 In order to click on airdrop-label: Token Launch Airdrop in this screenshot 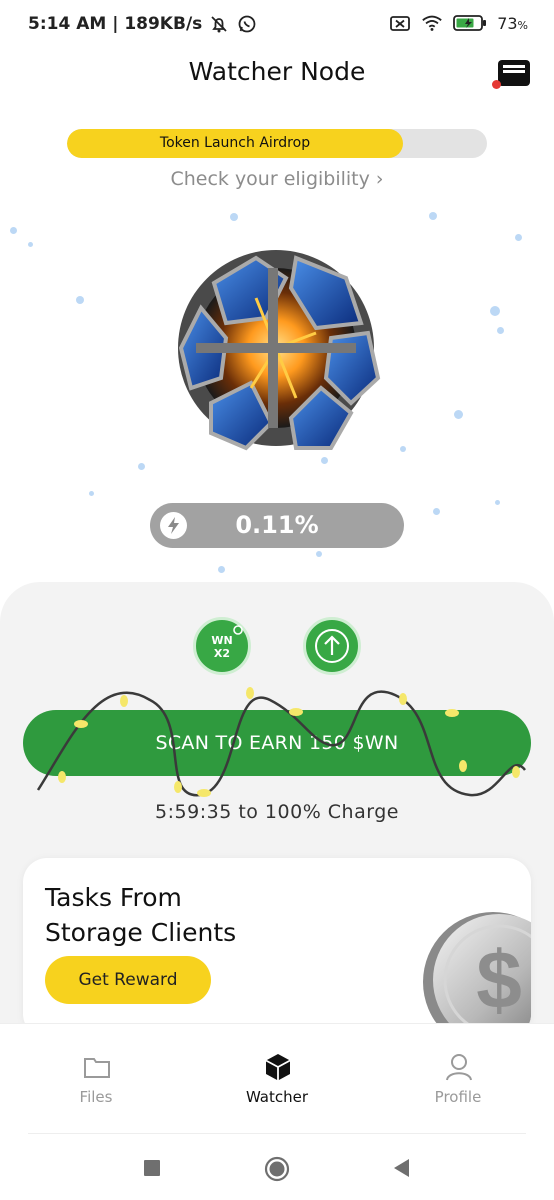, I will do `click(235, 143)`.